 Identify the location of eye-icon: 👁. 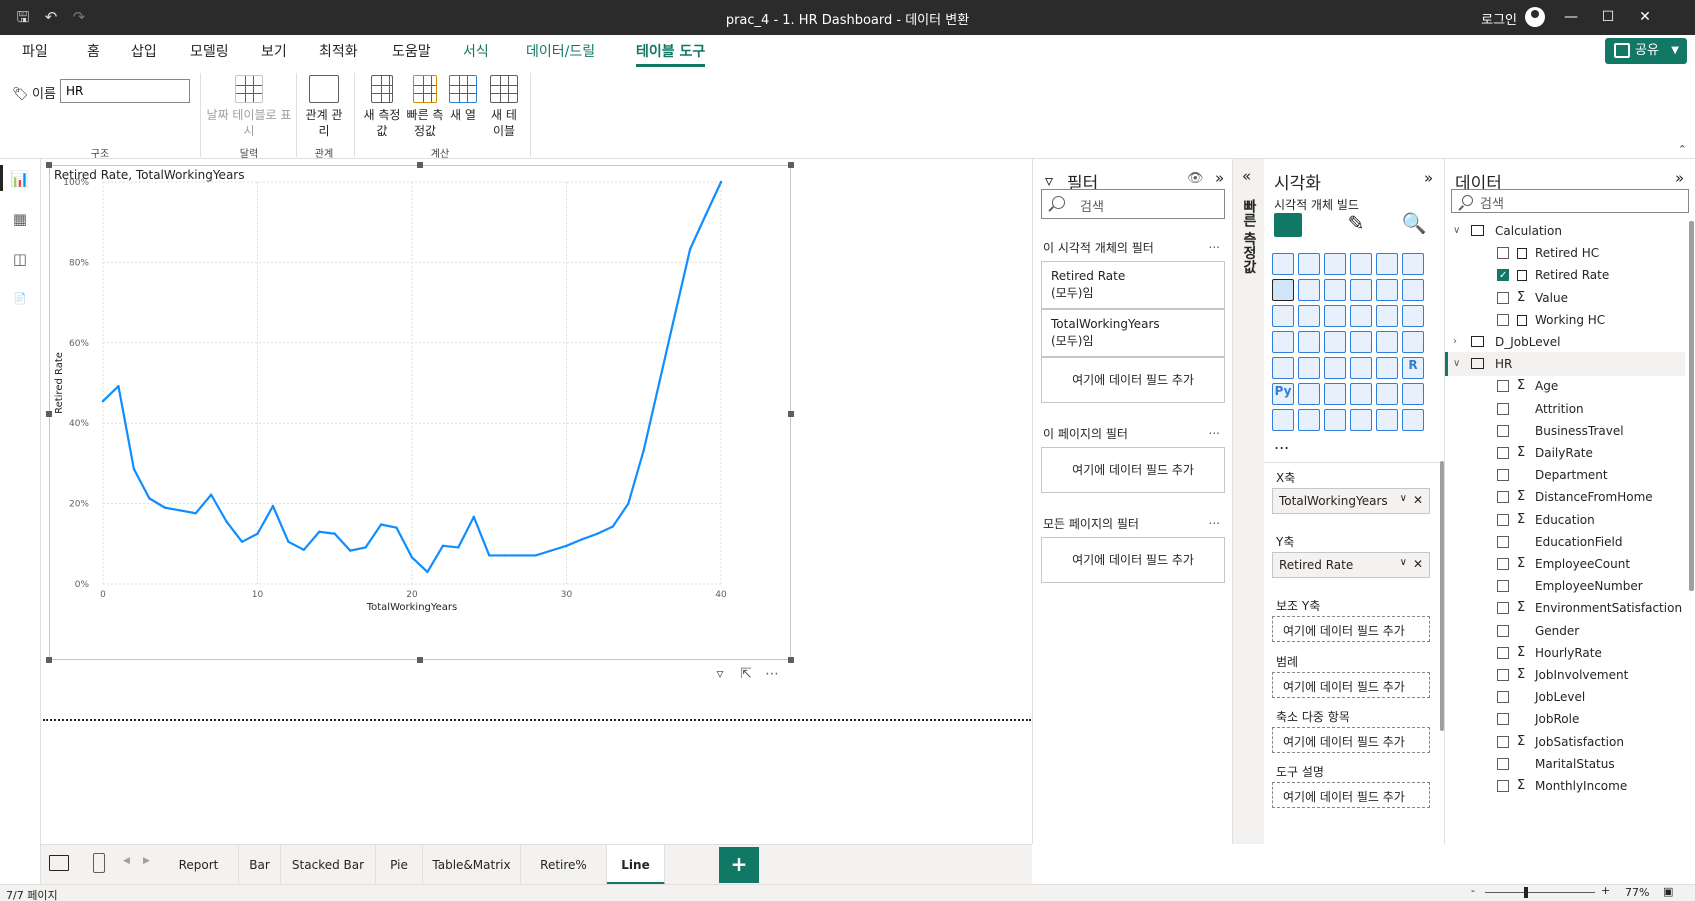
(1195, 178).